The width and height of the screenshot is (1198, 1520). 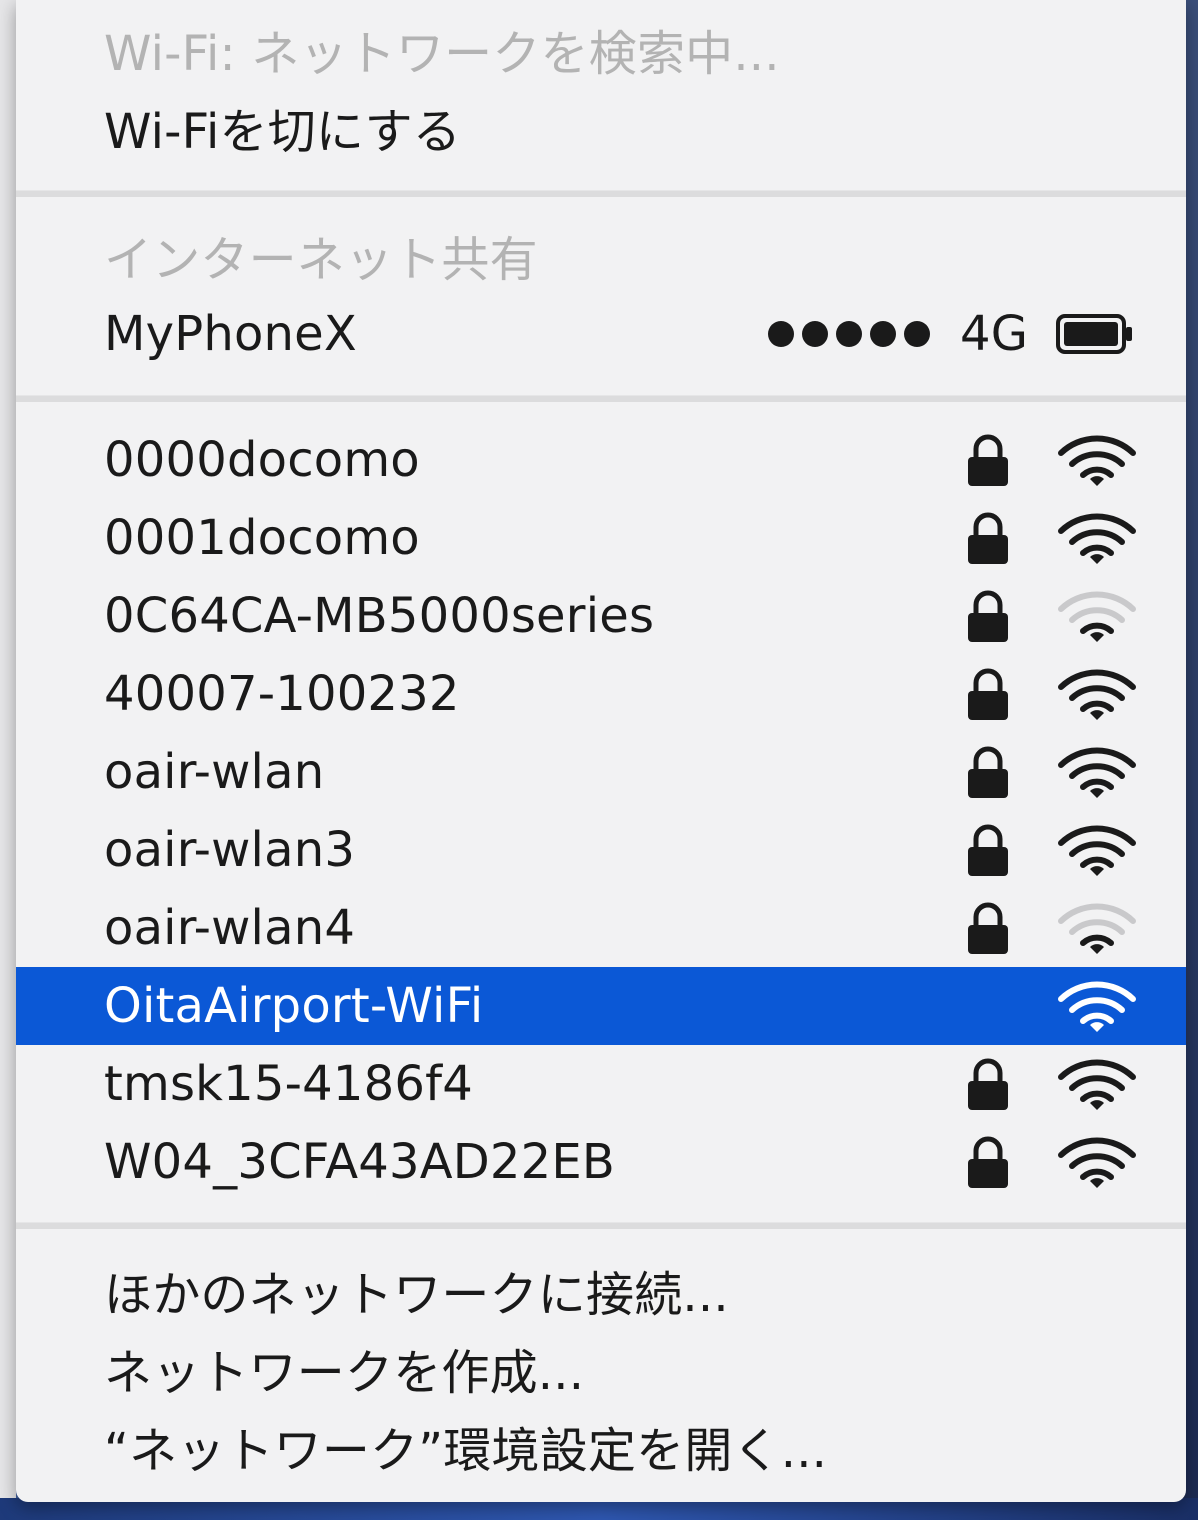 I want to click on network-item: 0001docomo, so click(x=601, y=538).